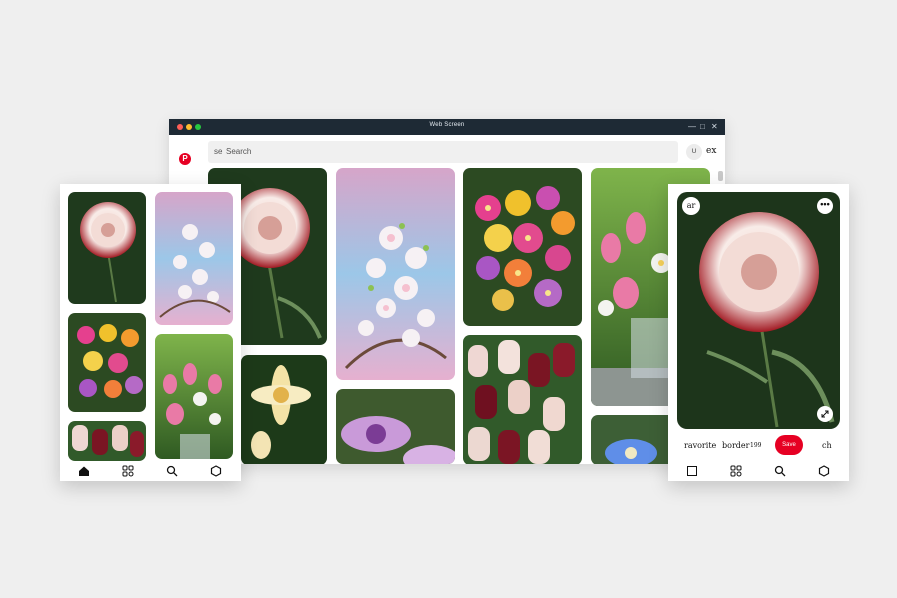 This screenshot has height=598, width=897. I want to click on pin-primrose, so click(522, 247).